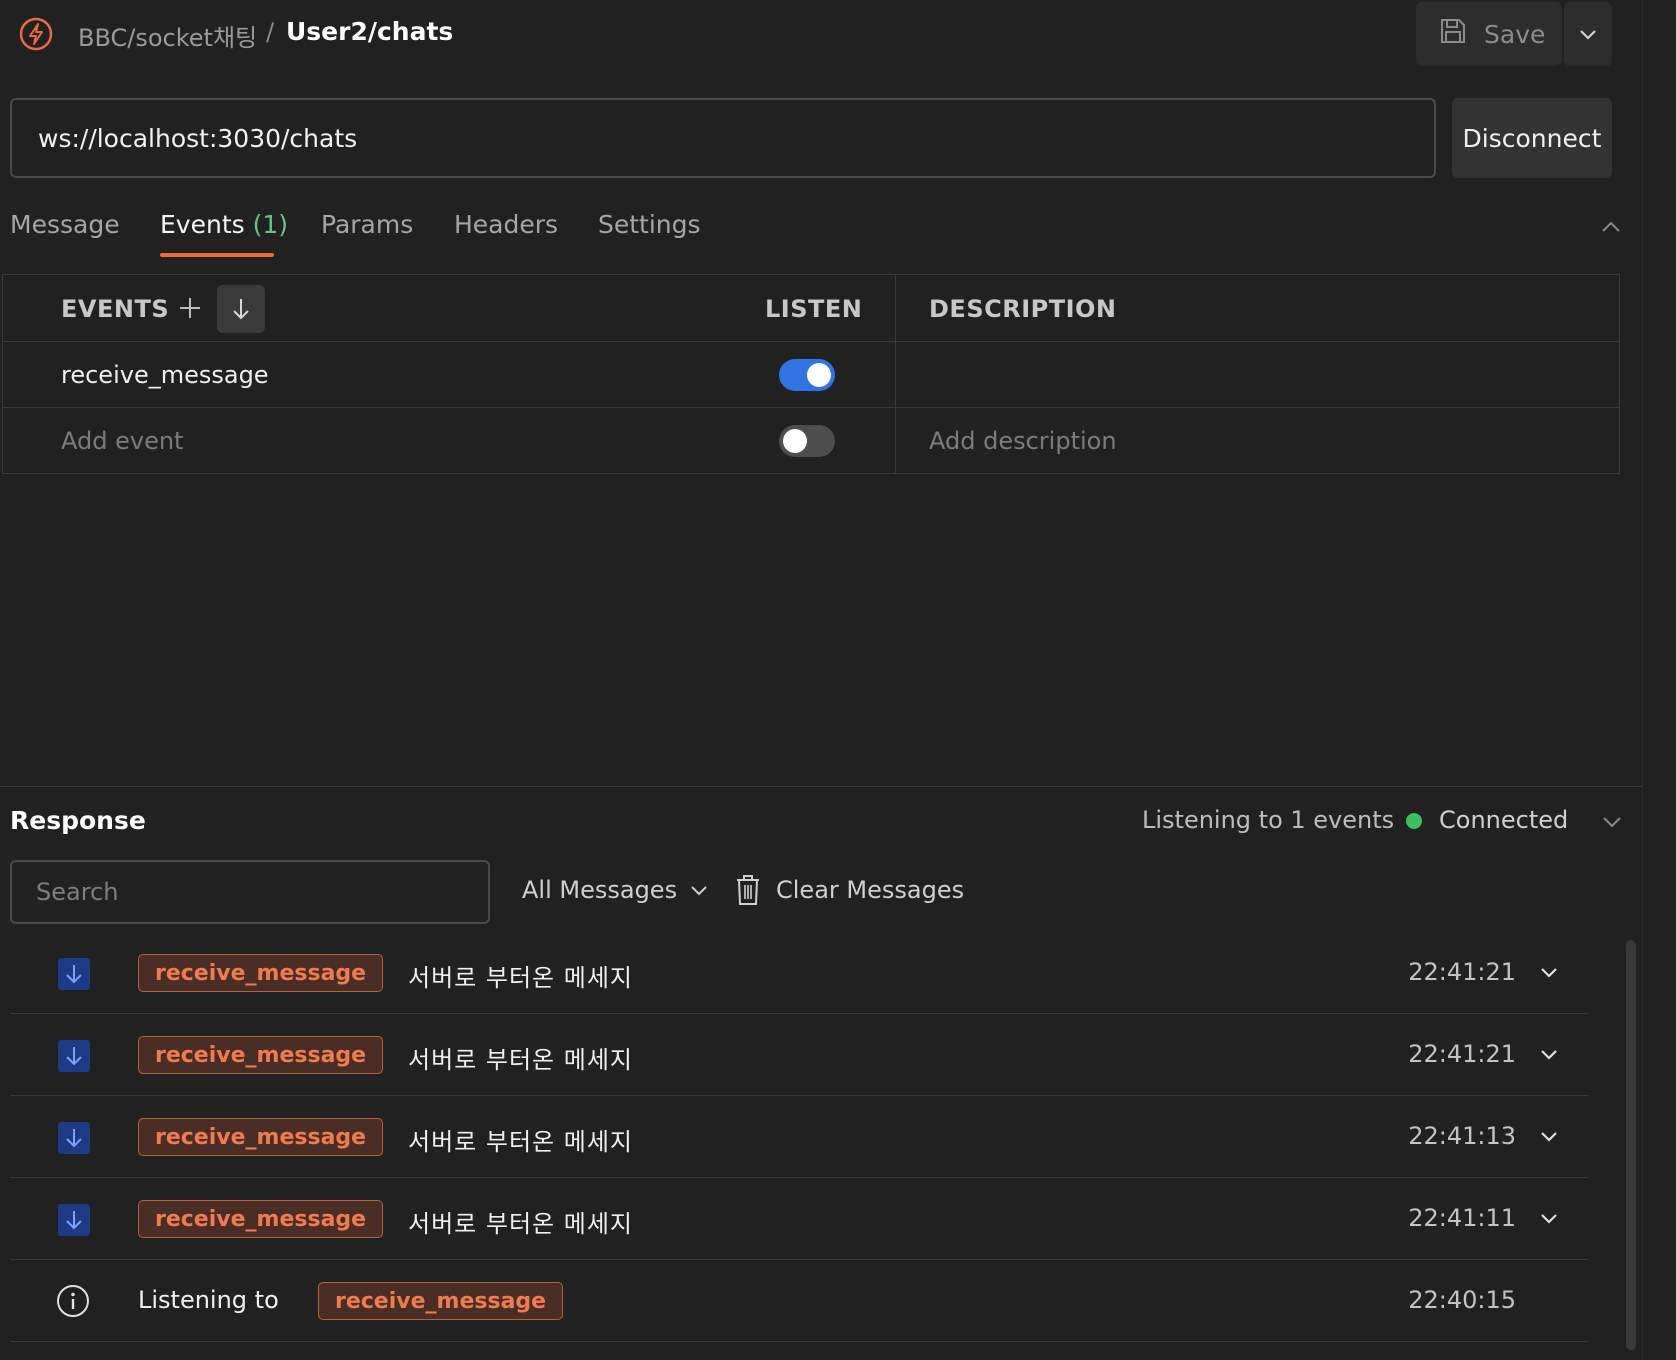 This screenshot has height=1360, width=1676. What do you see at coordinates (369, 31) in the screenshot?
I see `breadcrumb-request-name: User2/chats` at bounding box center [369, 31].